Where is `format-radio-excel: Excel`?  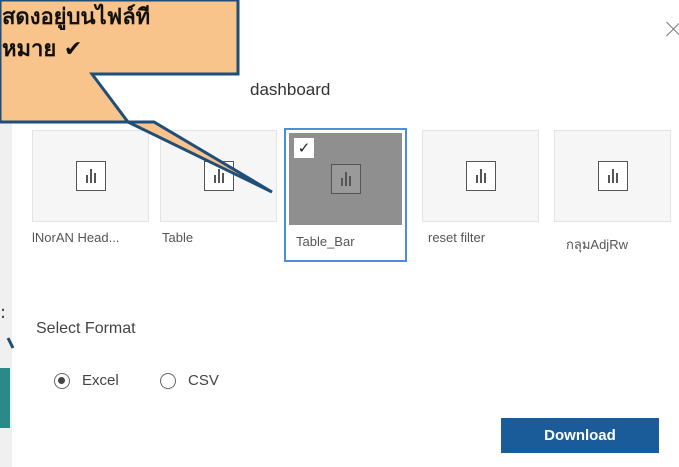 format-radio-excel: Excel is located at coordinates (86, 380).